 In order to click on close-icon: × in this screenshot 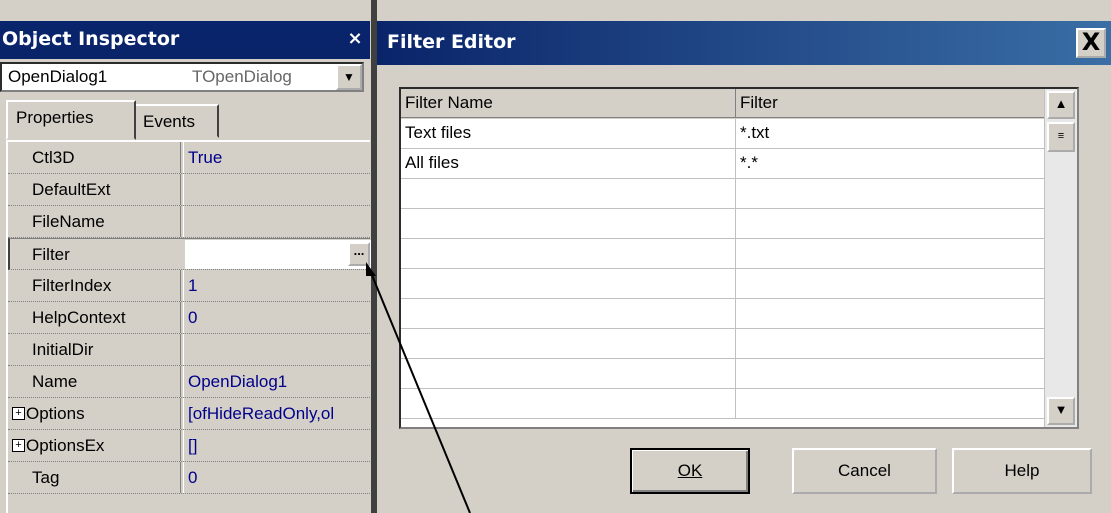, I will do `click(355, 39)`.